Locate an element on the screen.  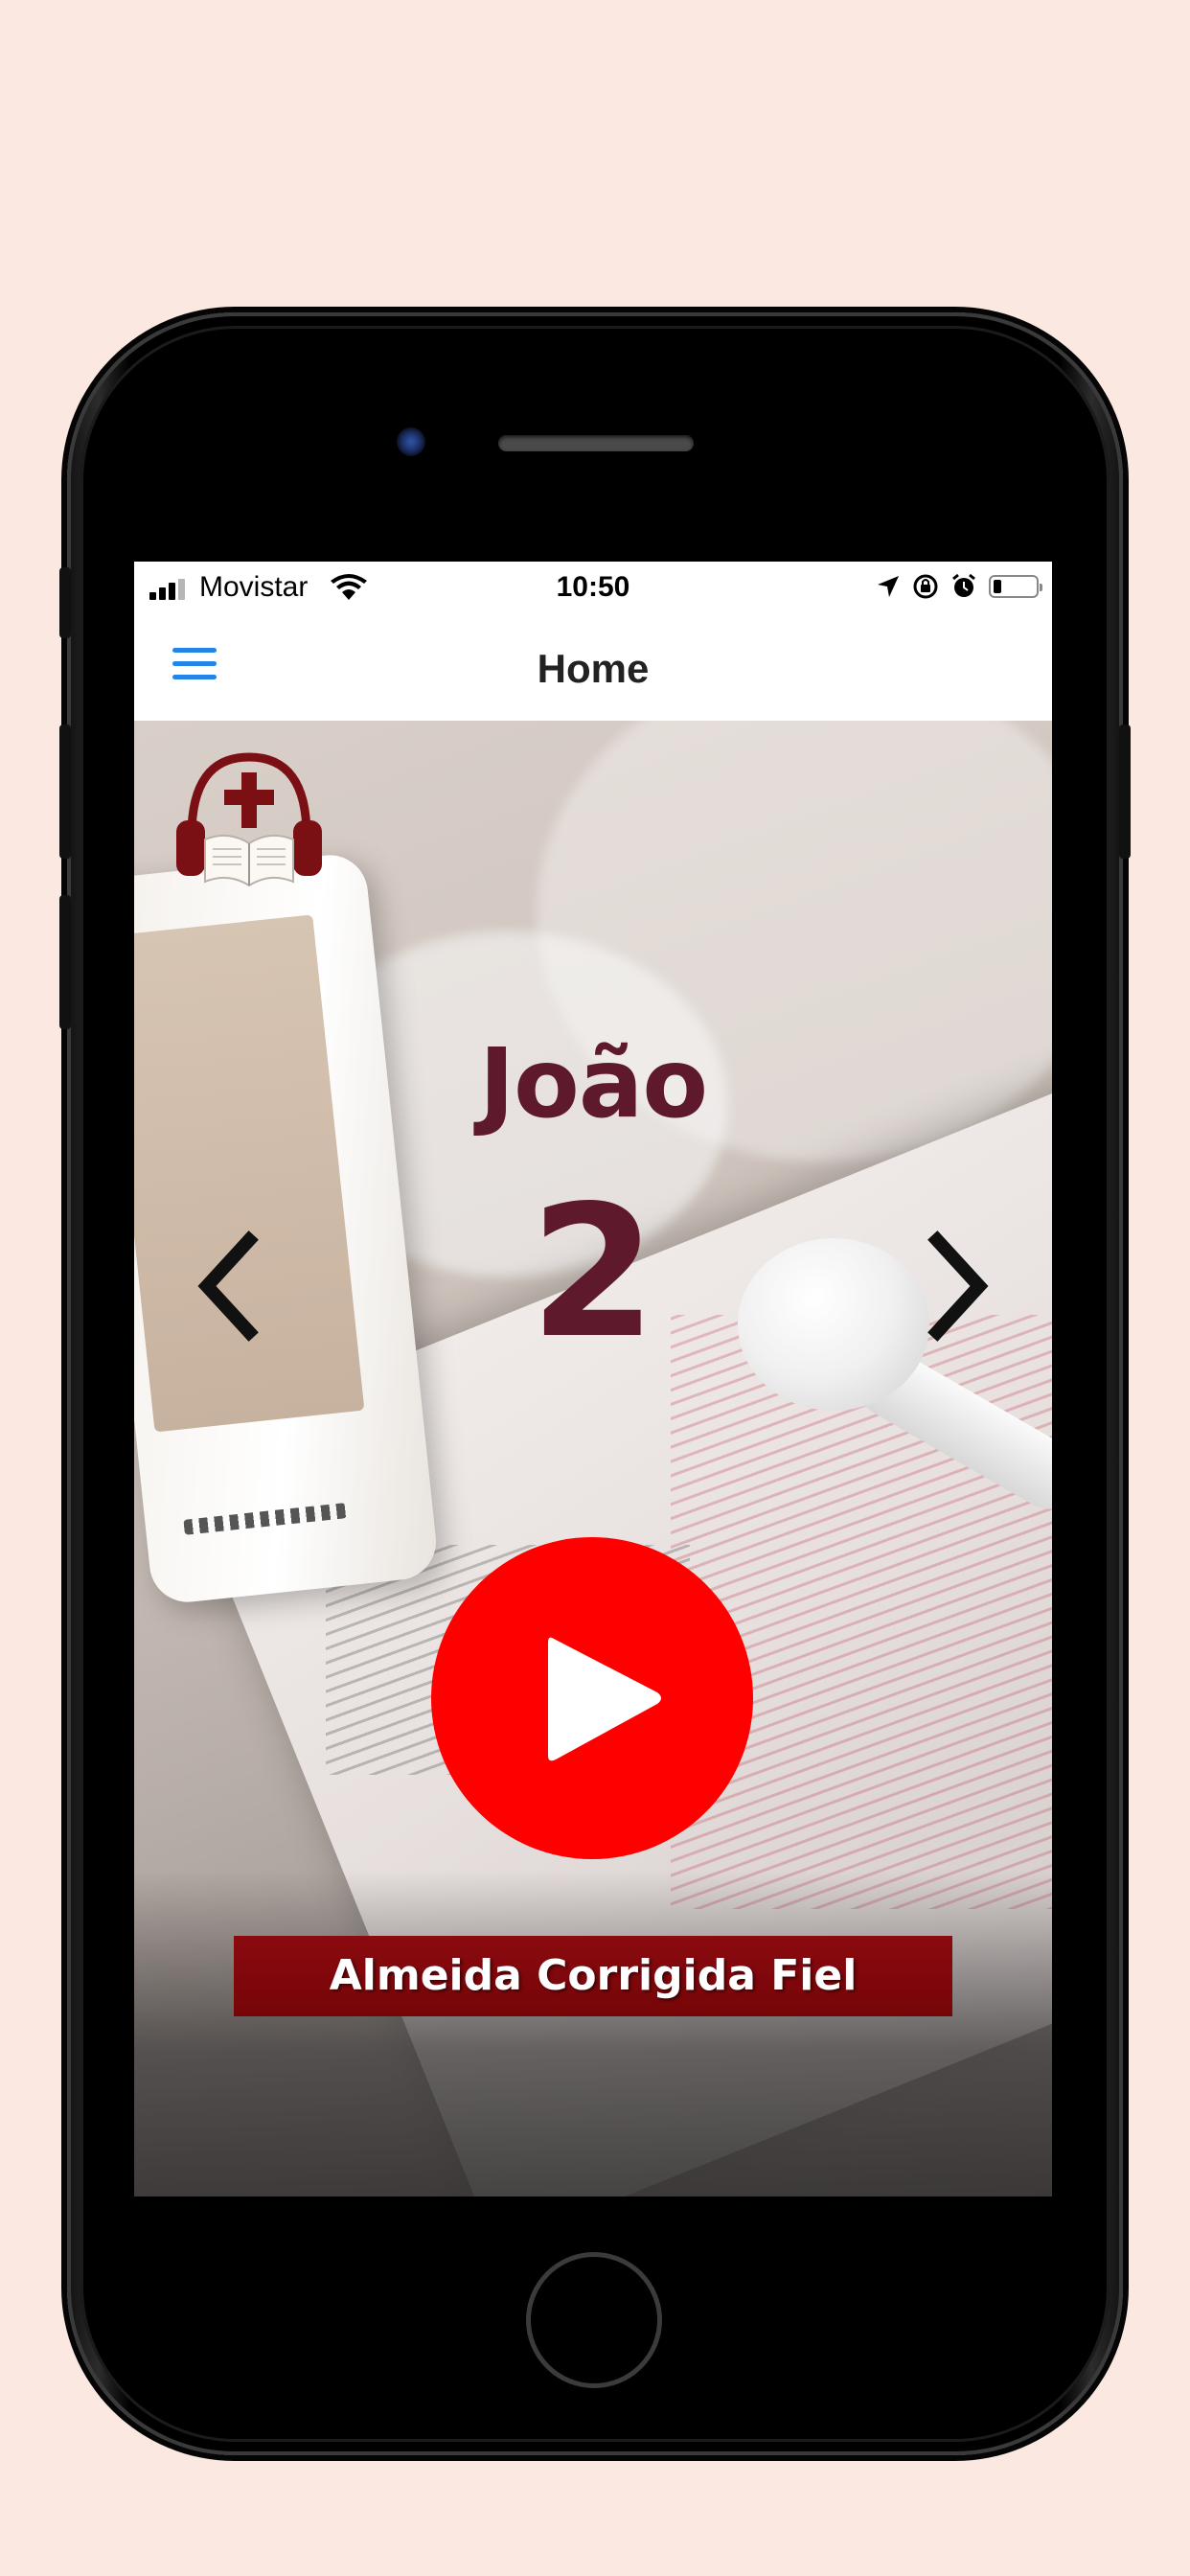
location-arrow-icon is located at coordinates (889, 586).